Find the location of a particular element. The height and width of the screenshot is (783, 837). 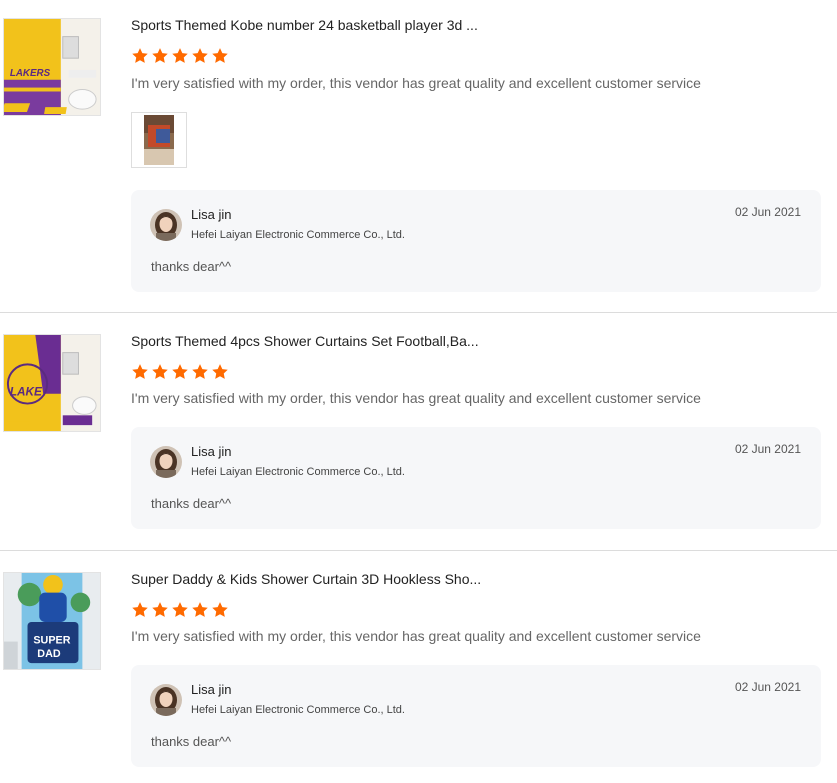

product-thumbnail: LAKE is located at coordinates (52, 383).